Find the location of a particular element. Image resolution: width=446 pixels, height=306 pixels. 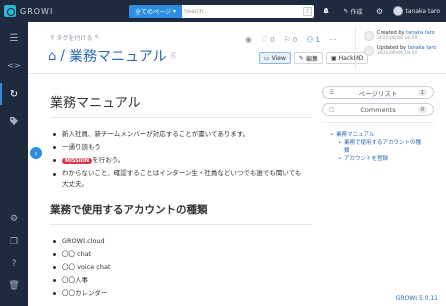

sidebar-collapse-button: › is located at coordinates (36, 153).